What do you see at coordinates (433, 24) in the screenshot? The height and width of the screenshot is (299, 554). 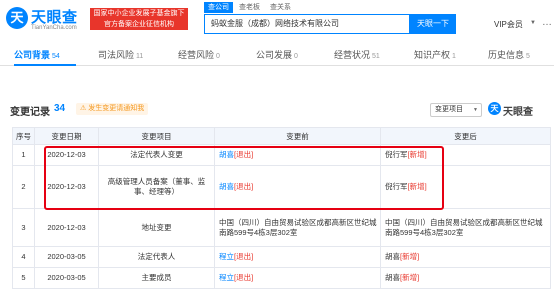 I see `search-button: 天眼一下` at bounding box center [433, 24].